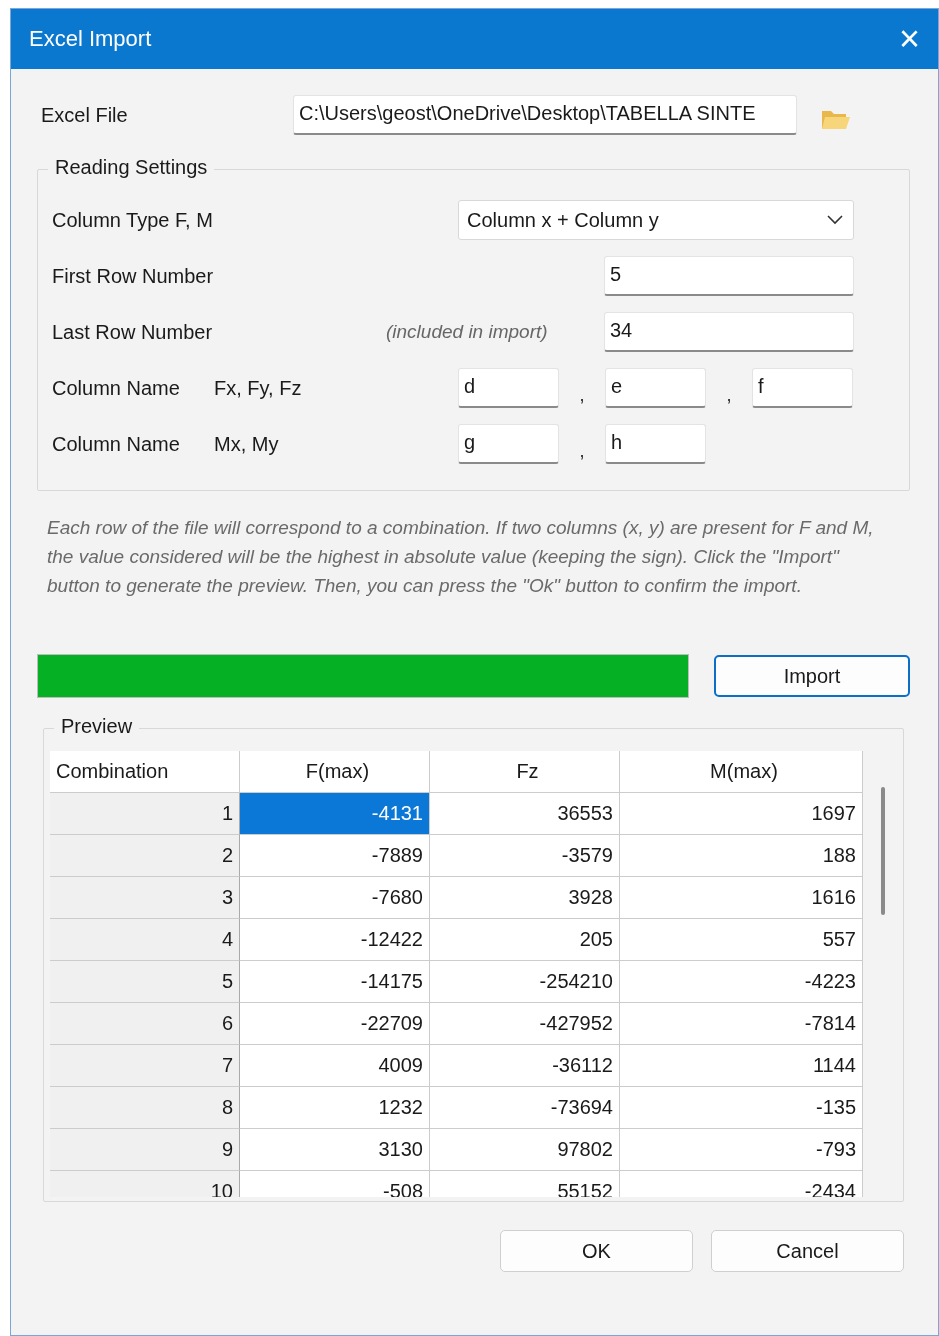 The image size is (939, 1336). I want to click on table-cell: -7680, so click(335, 898).